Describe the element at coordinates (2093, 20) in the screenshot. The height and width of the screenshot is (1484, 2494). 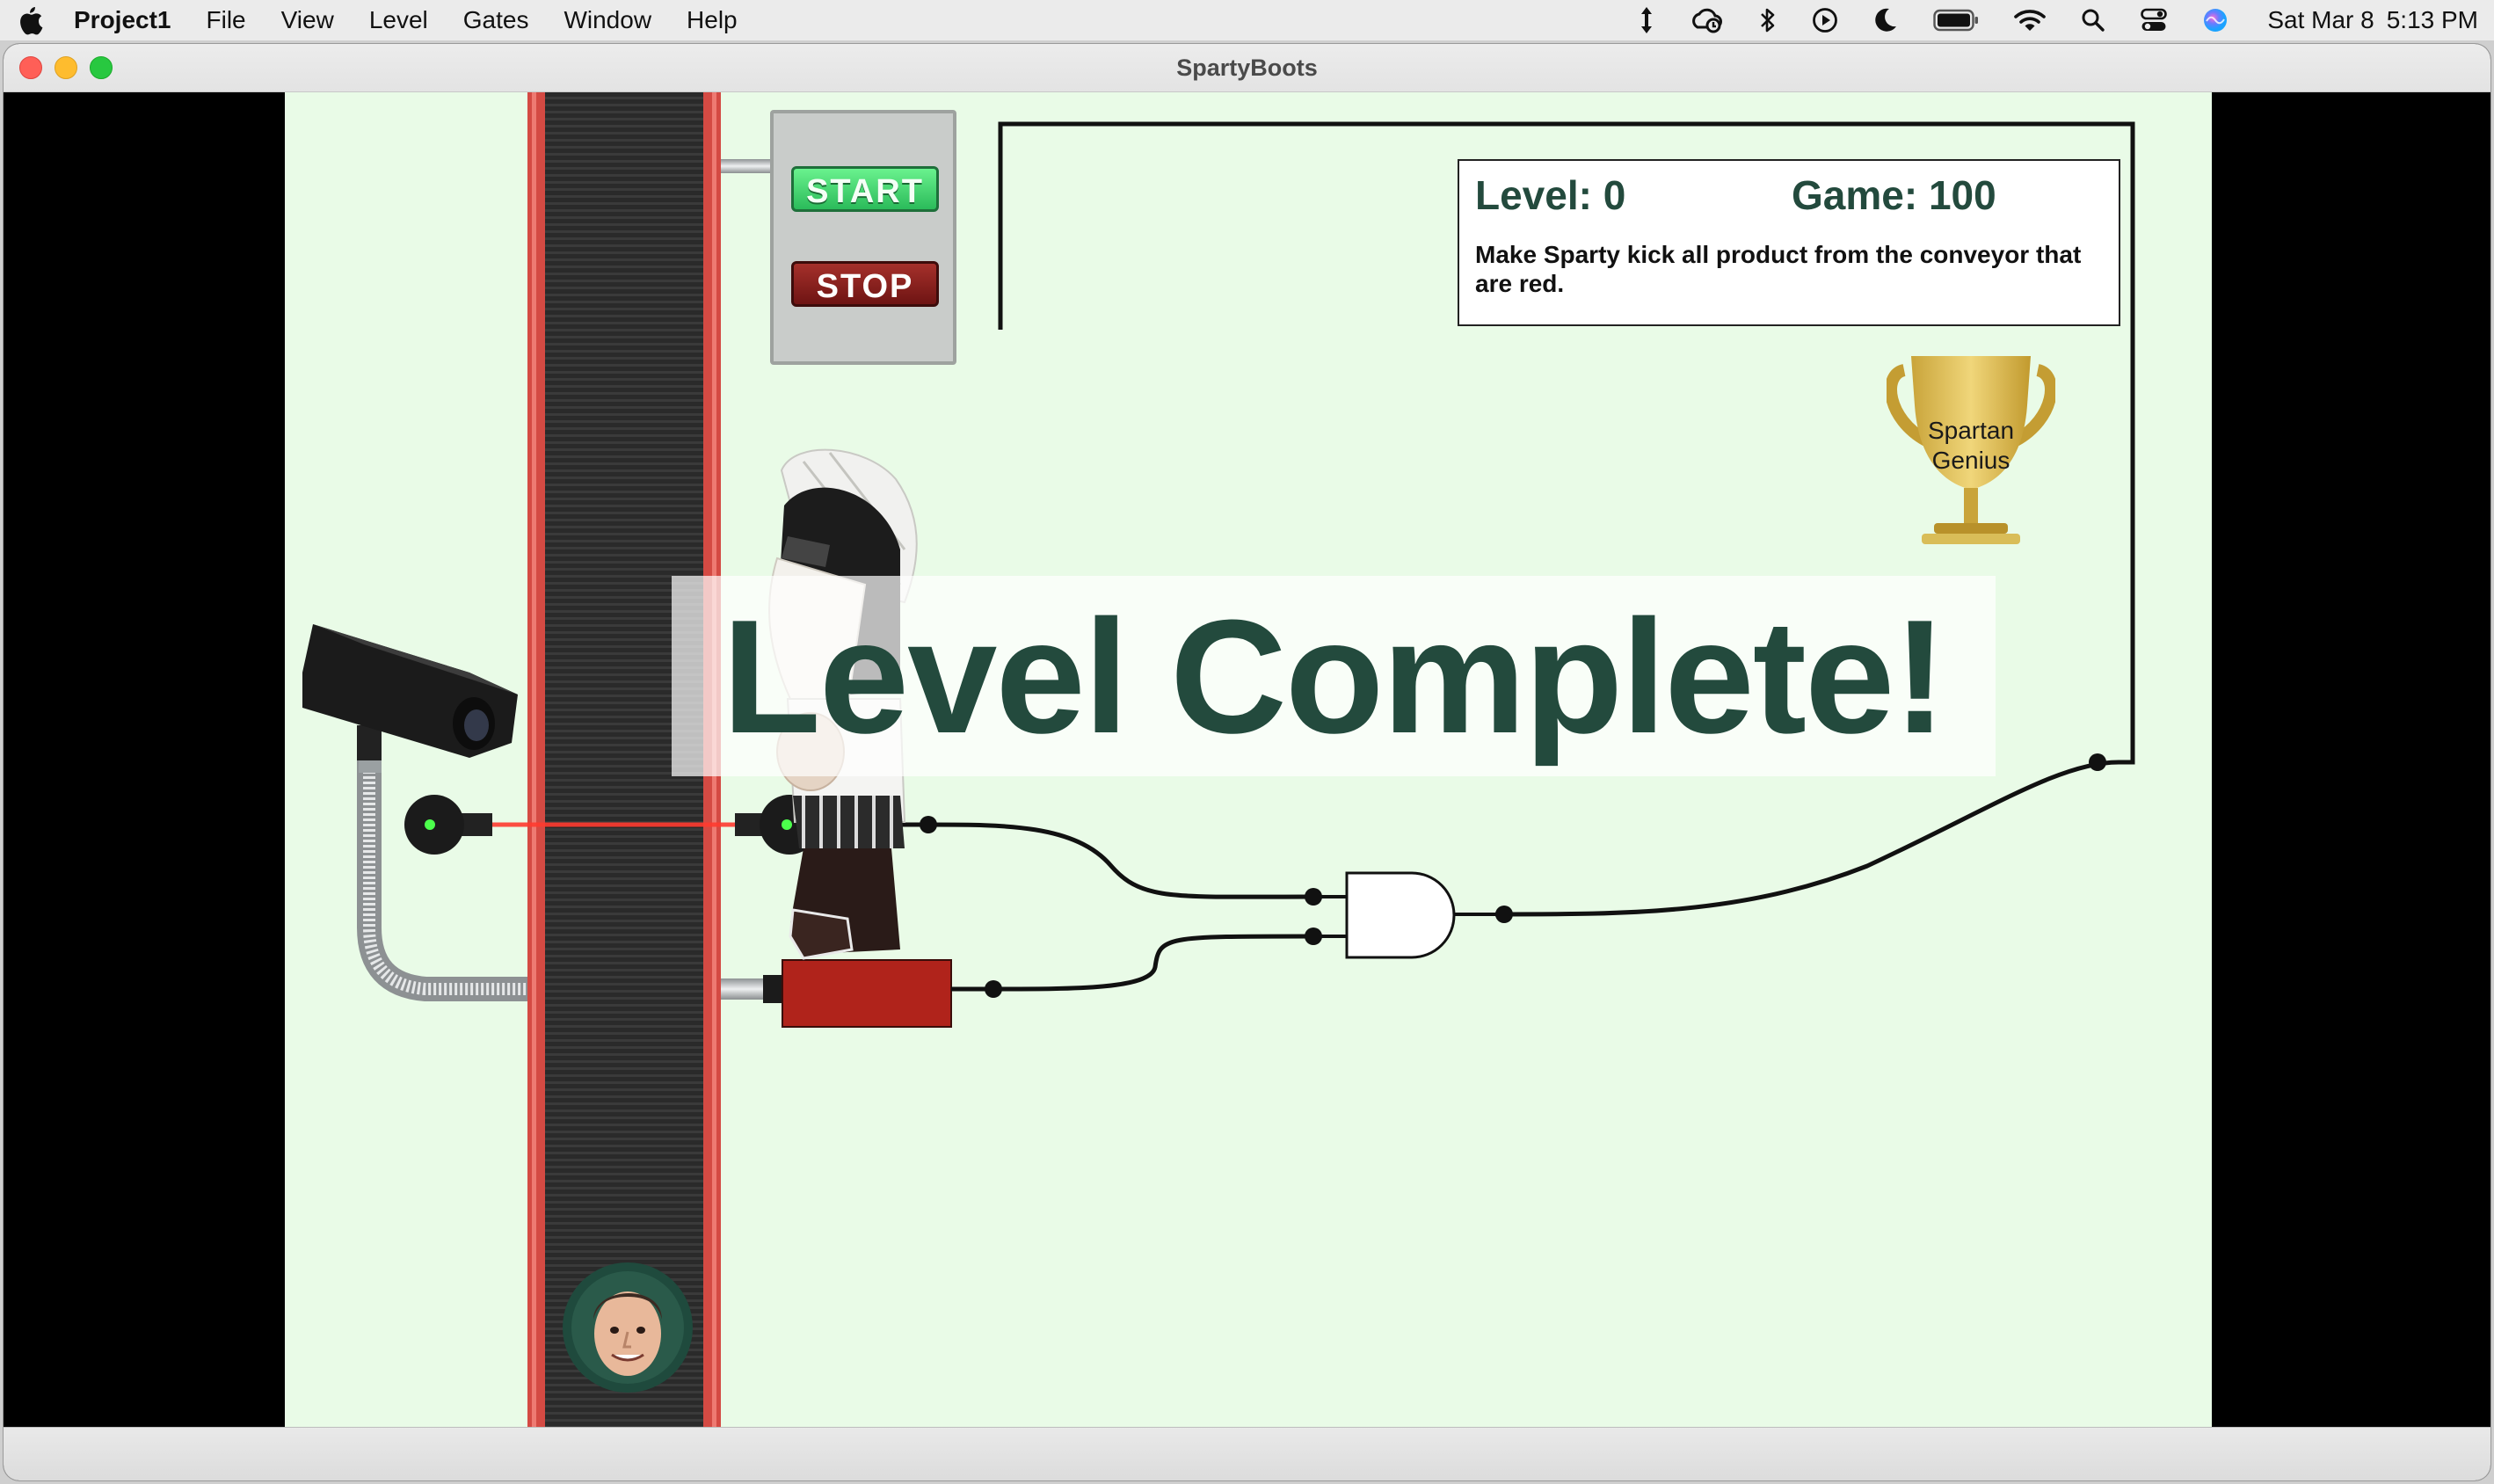
I see `search-icon` at that location.